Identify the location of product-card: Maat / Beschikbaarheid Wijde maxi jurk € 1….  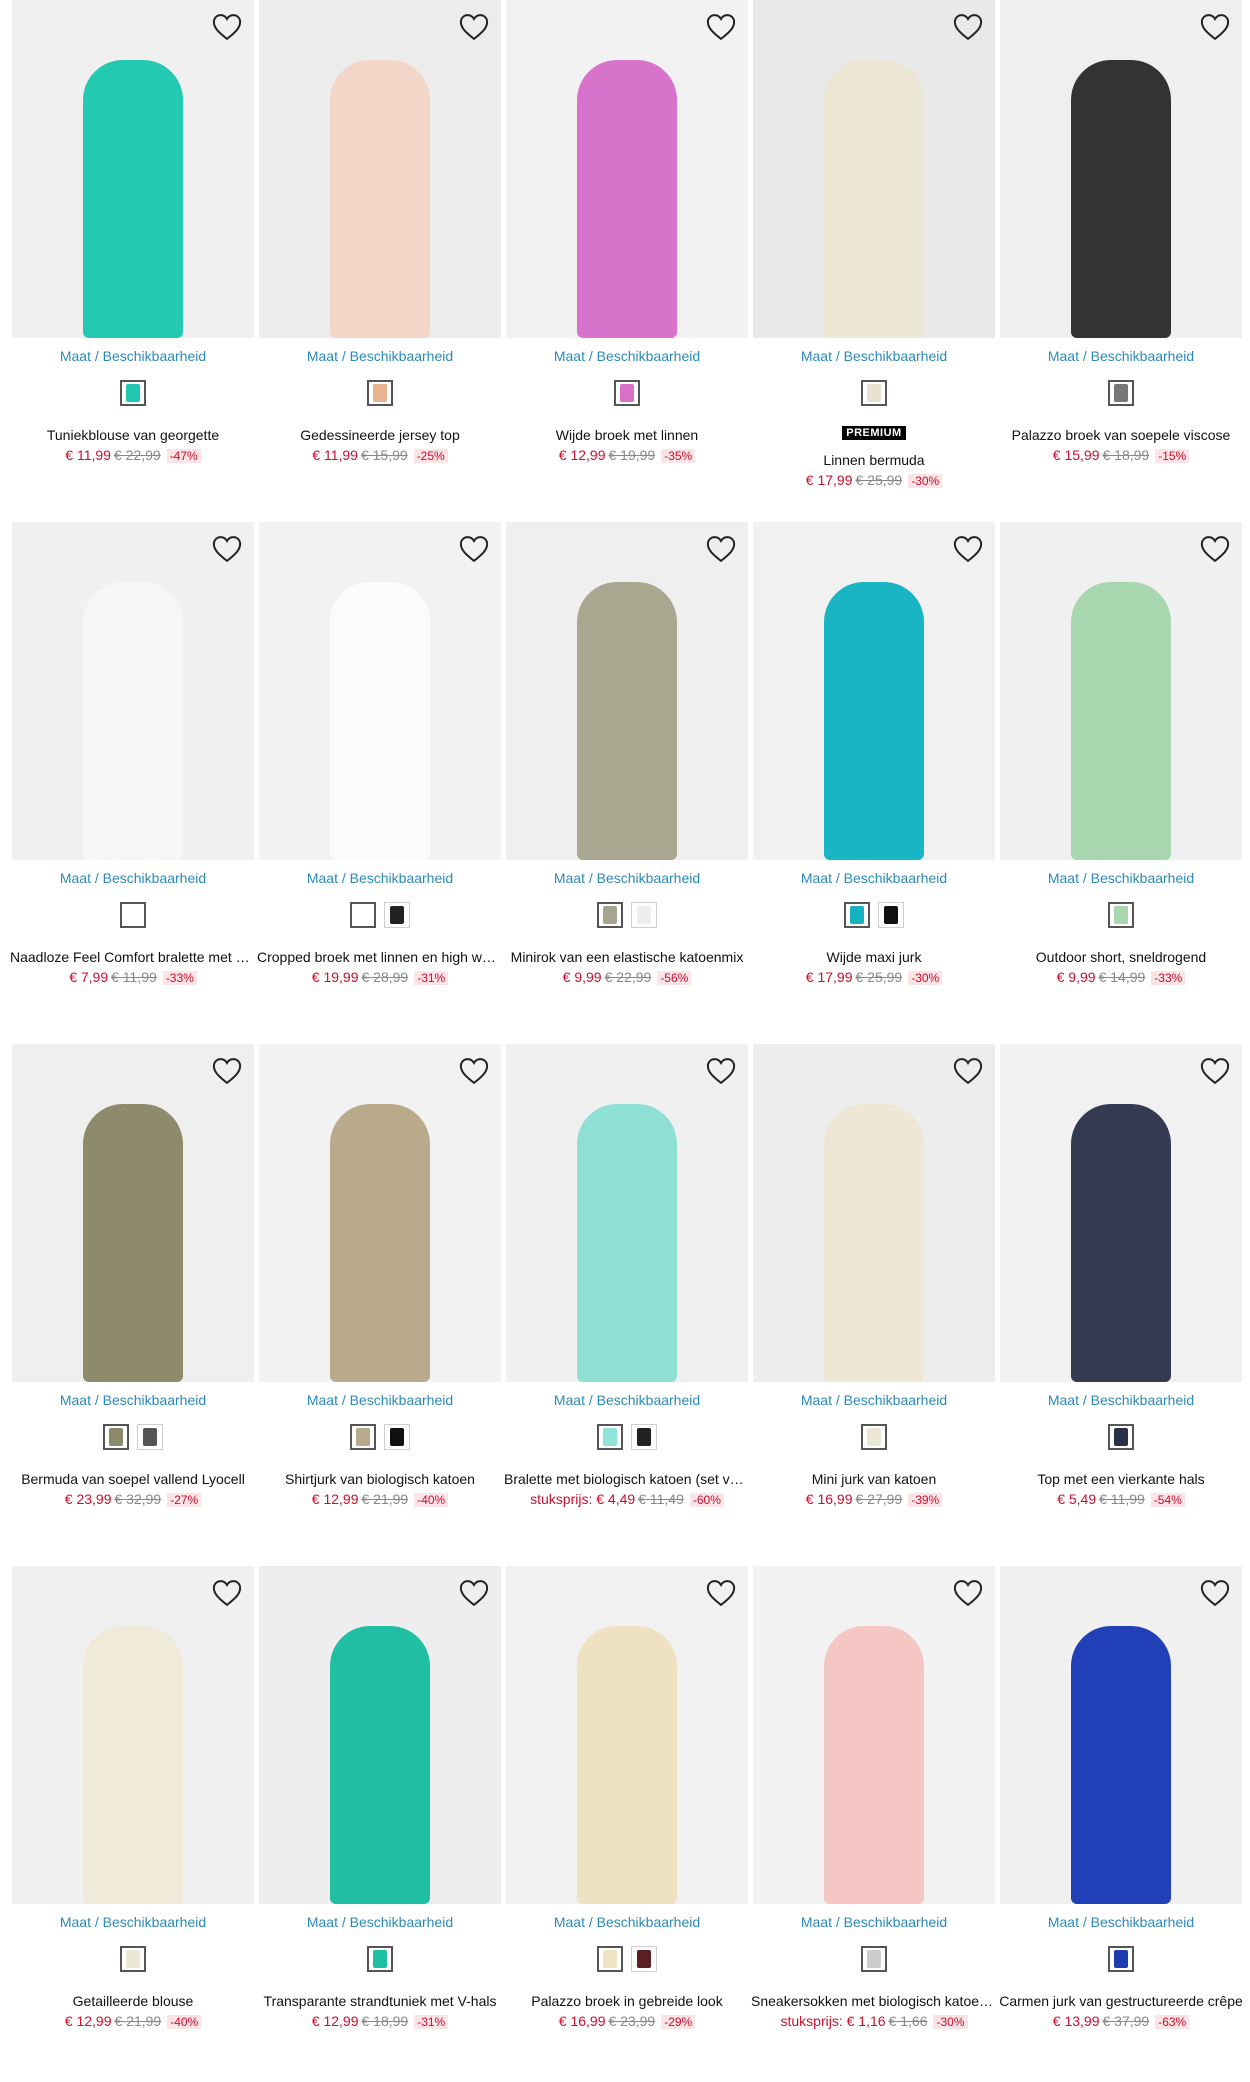
(874, 772).